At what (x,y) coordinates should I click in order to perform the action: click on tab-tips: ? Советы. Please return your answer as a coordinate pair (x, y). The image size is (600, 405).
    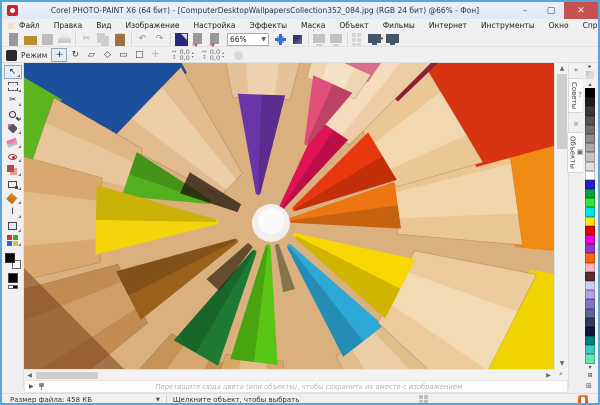
    Looking at the image, I should click on (576, 96).